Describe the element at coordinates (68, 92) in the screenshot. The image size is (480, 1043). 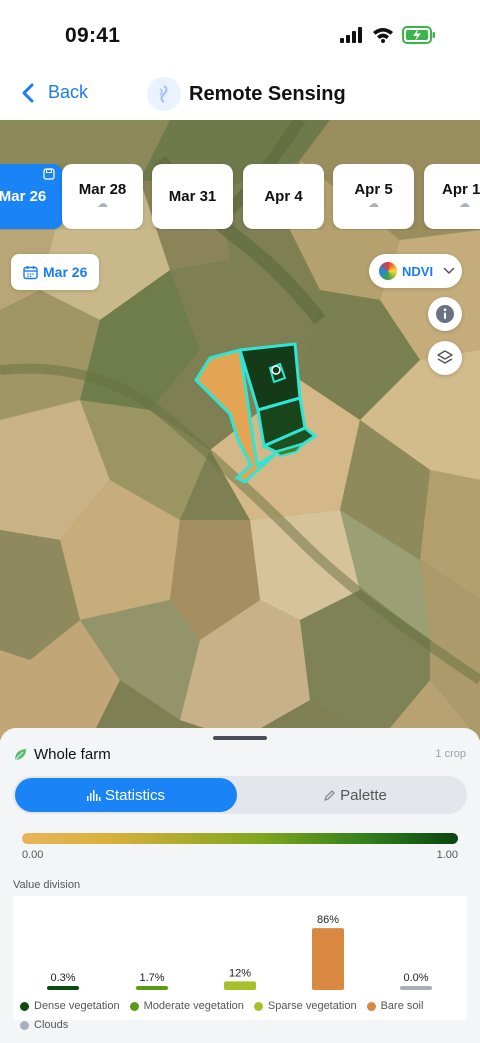
I see `back-label: Back` at that location.